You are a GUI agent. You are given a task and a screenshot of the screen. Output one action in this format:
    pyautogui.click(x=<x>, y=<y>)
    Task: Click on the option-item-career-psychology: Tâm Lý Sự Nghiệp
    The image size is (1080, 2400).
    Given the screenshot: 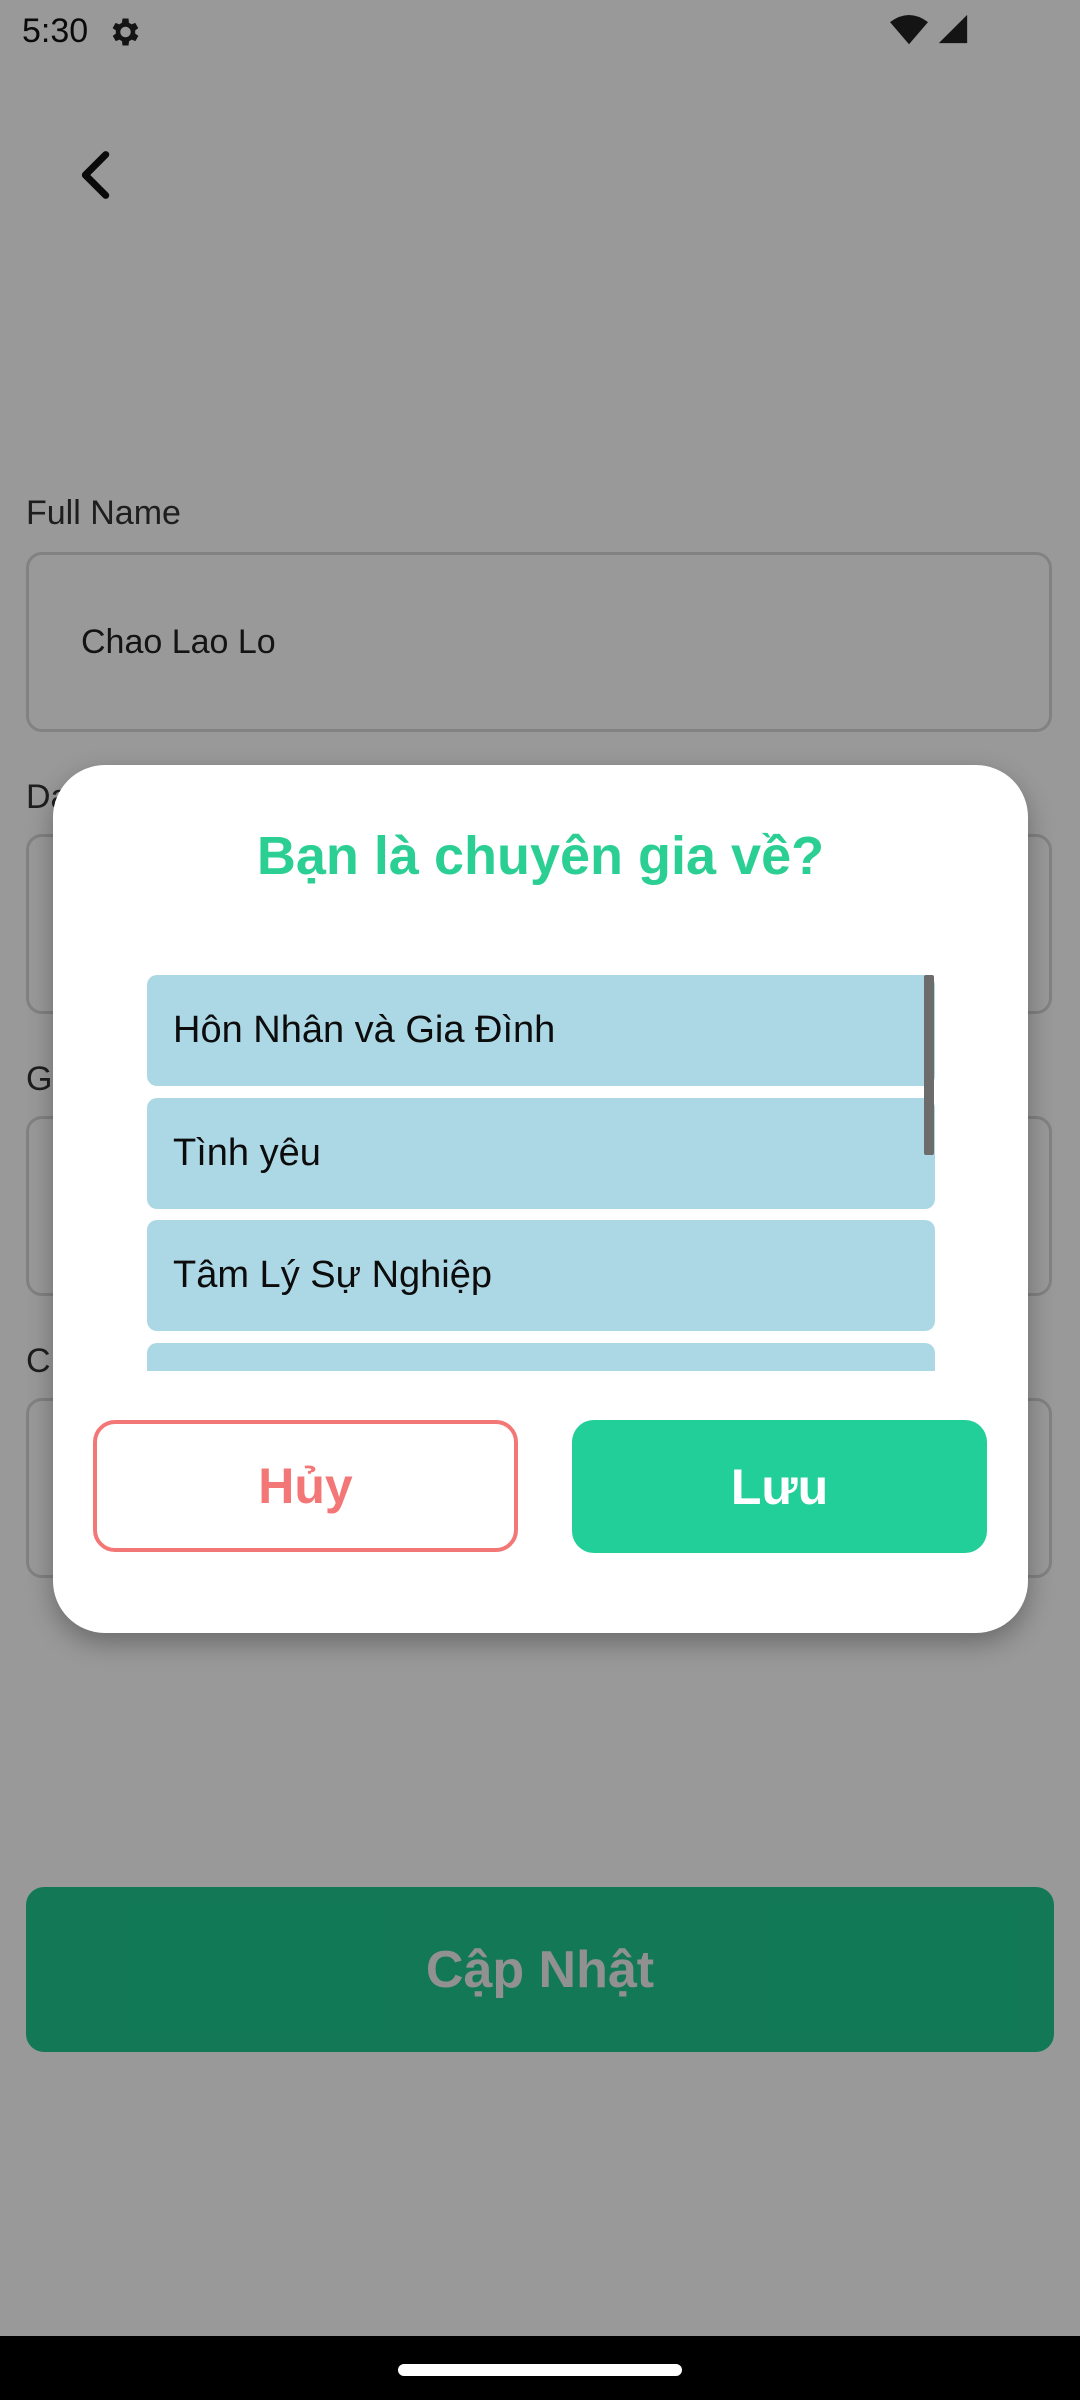 What is the action you would take?
    pyautogui.click(x=541, y=1275)
    